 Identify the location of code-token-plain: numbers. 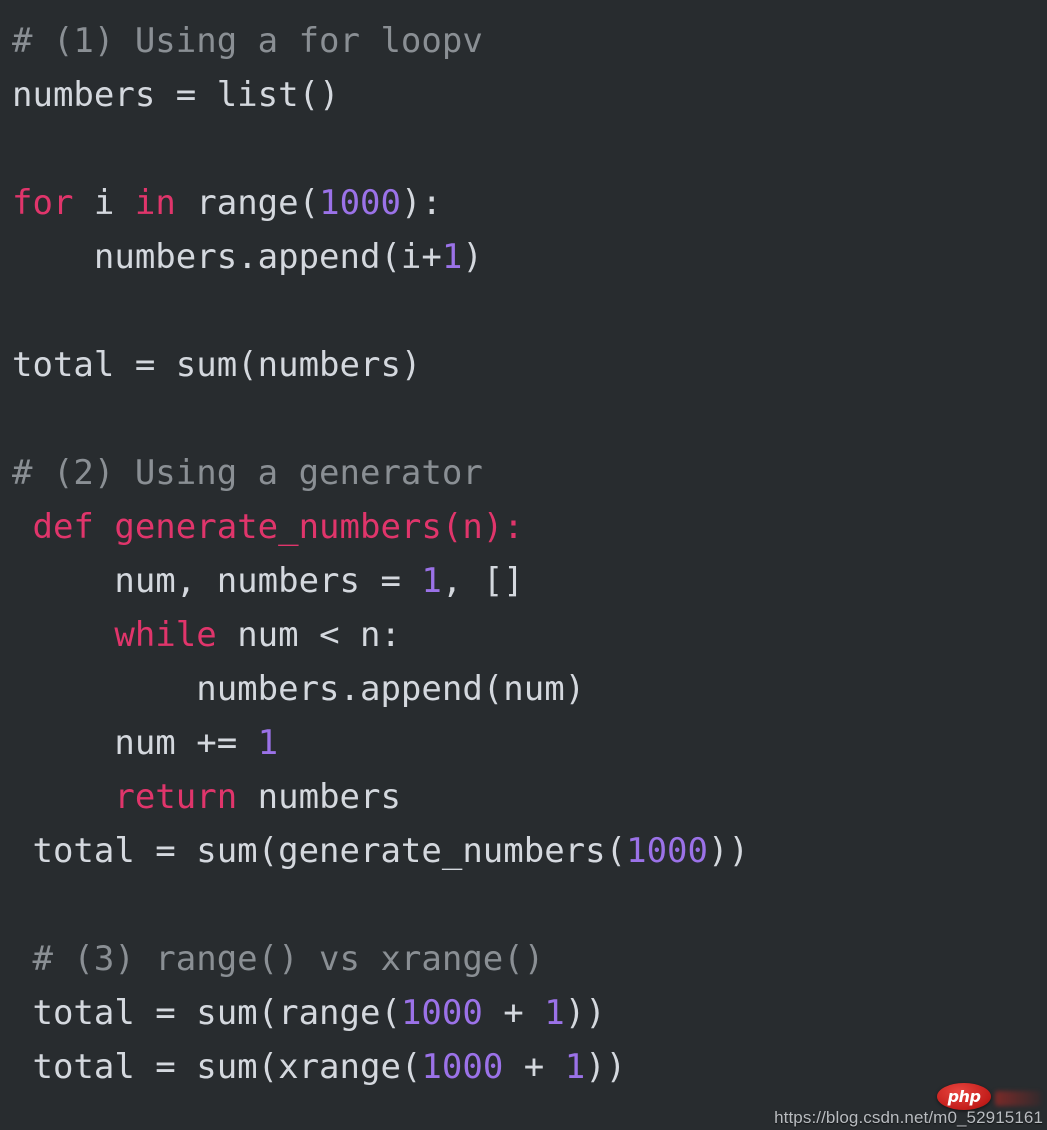
(319, 797).